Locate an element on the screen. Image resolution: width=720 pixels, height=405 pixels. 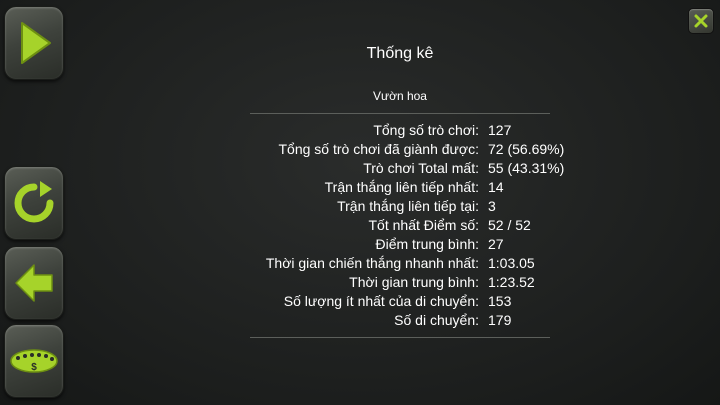
stat-value: 72 (56.69%) is located at coordinates (526, 149).